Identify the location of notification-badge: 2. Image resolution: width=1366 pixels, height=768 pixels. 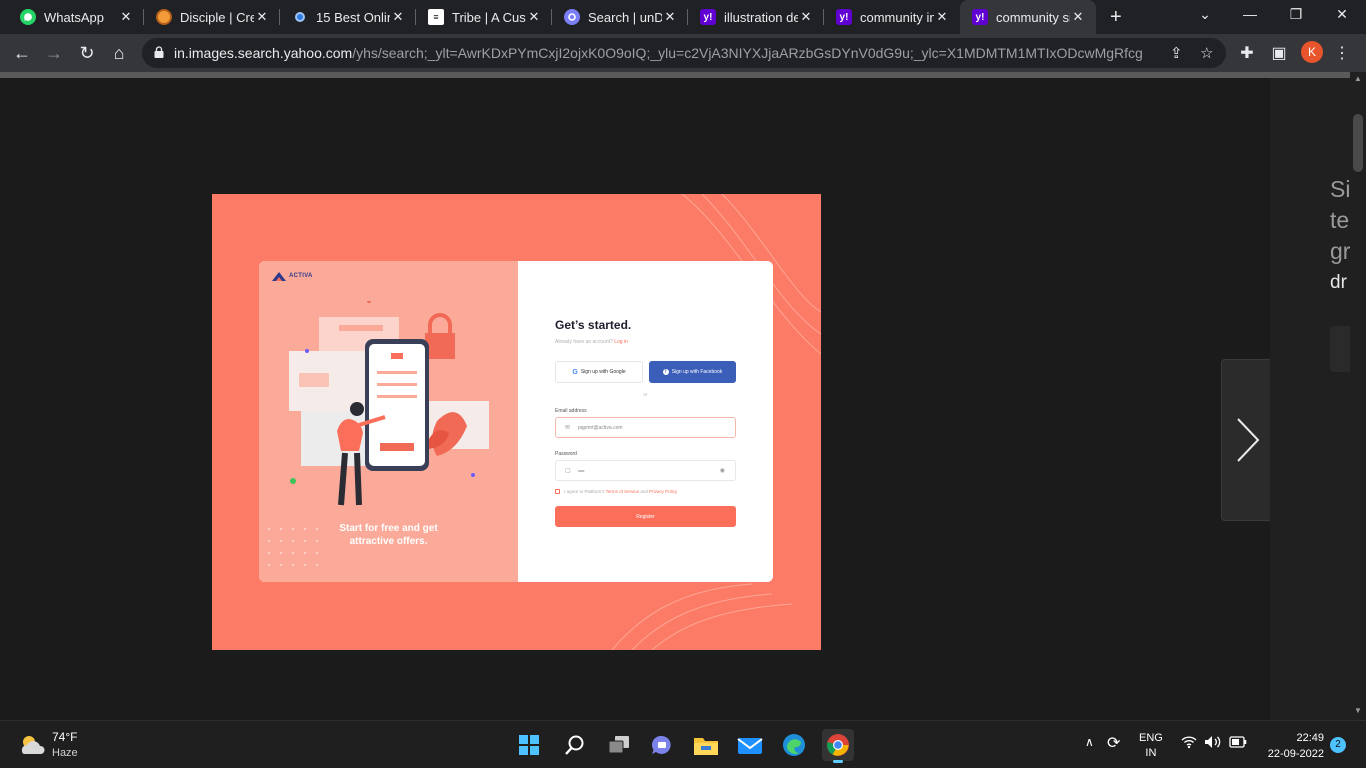
(1338, 745).